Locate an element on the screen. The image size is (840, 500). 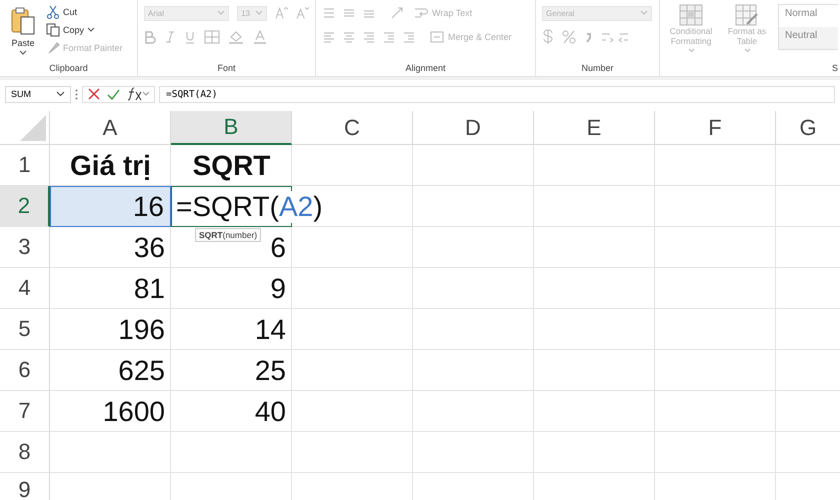
table-cell-text: 6 is located at coordinates (278, 247).